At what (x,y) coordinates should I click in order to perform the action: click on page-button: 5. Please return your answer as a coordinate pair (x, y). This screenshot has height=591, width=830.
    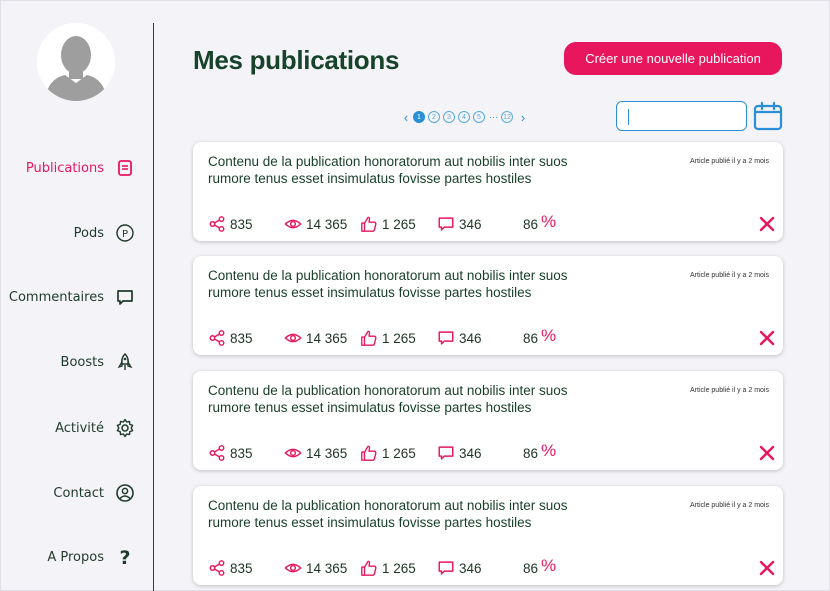
    Looking at the image, I should click on (479, 117).